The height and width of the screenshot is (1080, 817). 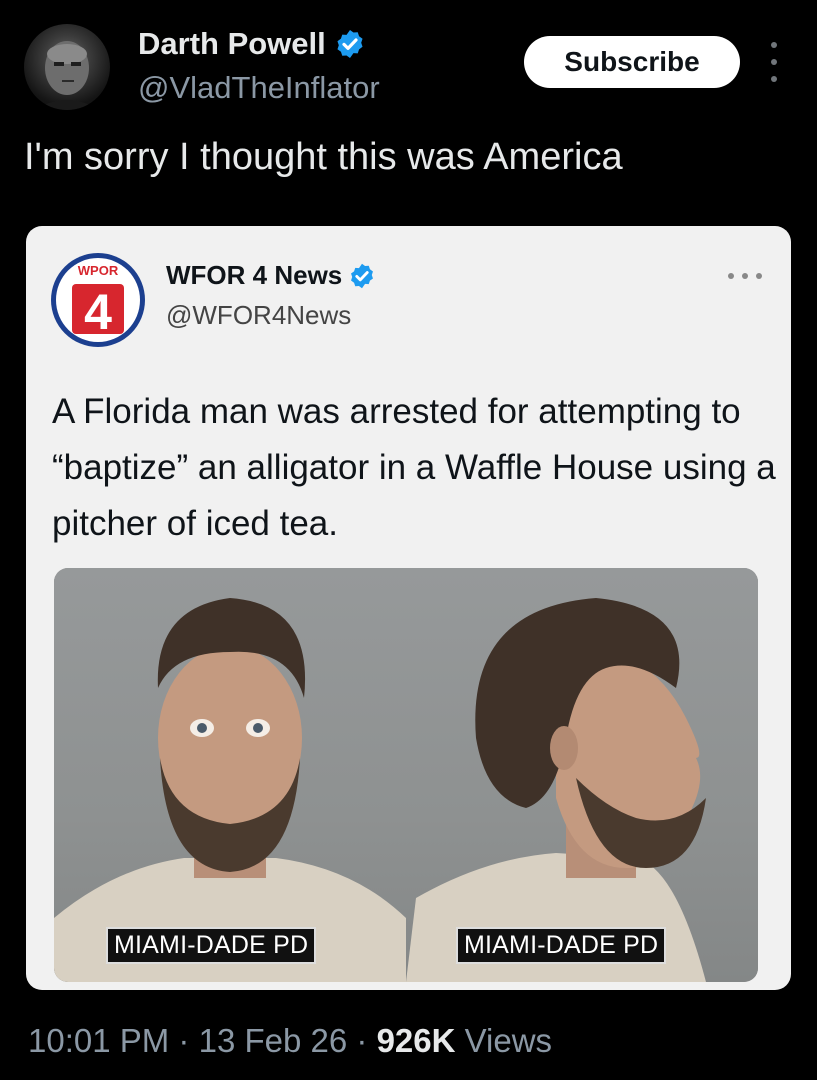 What do you see at coordinates (323, 157) in the screenshot?
I see `tweet-text: I'm sorry I thought this was America` at bounding box center [323, 157].